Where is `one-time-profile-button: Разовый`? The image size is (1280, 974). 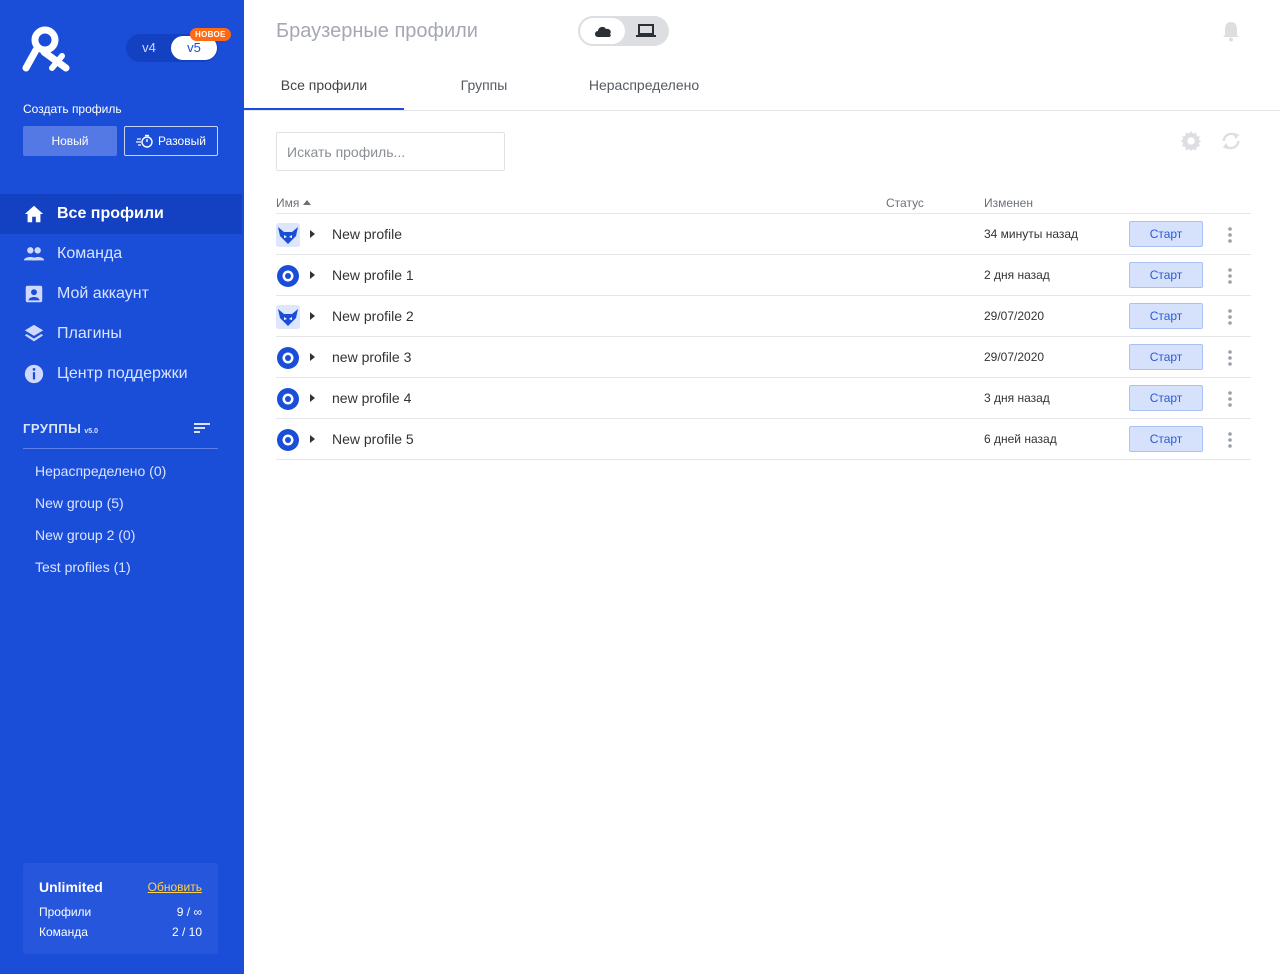 one-time-profile-button: Разовый is located at coordinates (171, 141).